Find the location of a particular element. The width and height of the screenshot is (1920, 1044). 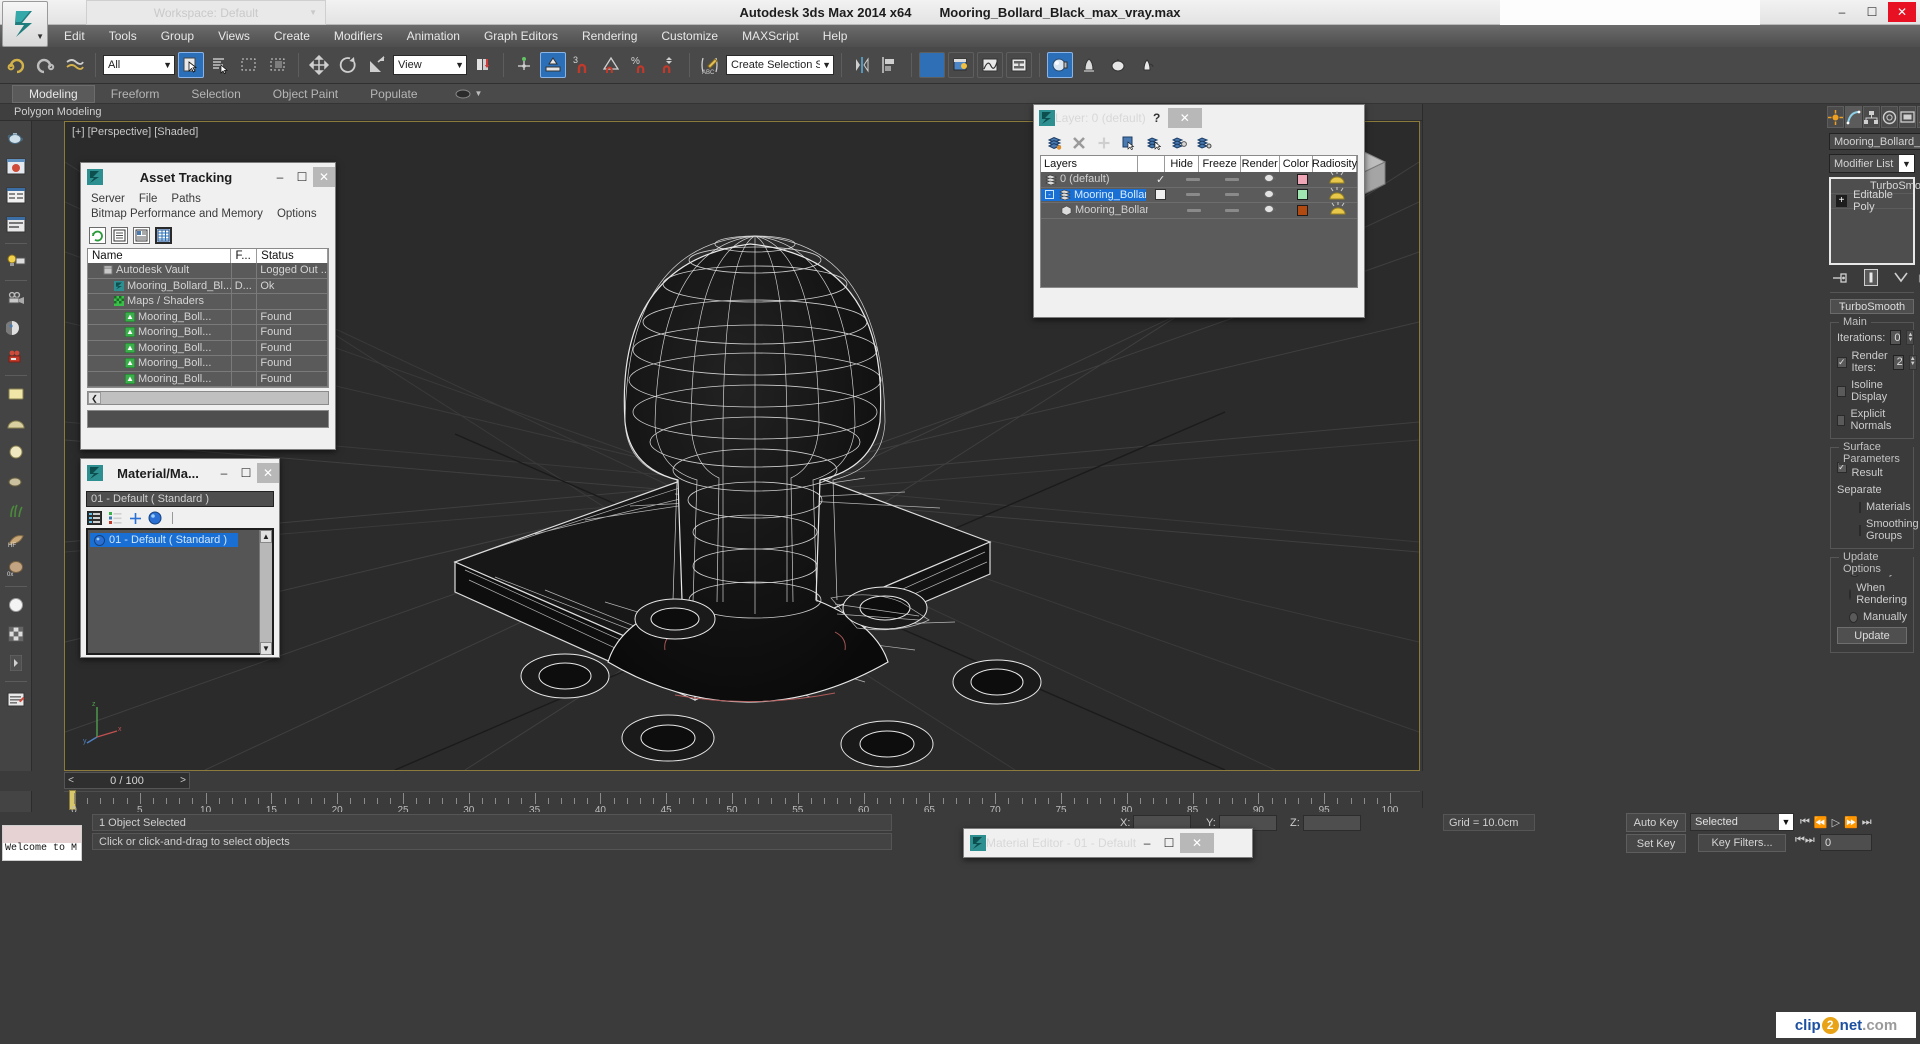

material-editor-close: ✕ is located at coordinates (1197, 843).